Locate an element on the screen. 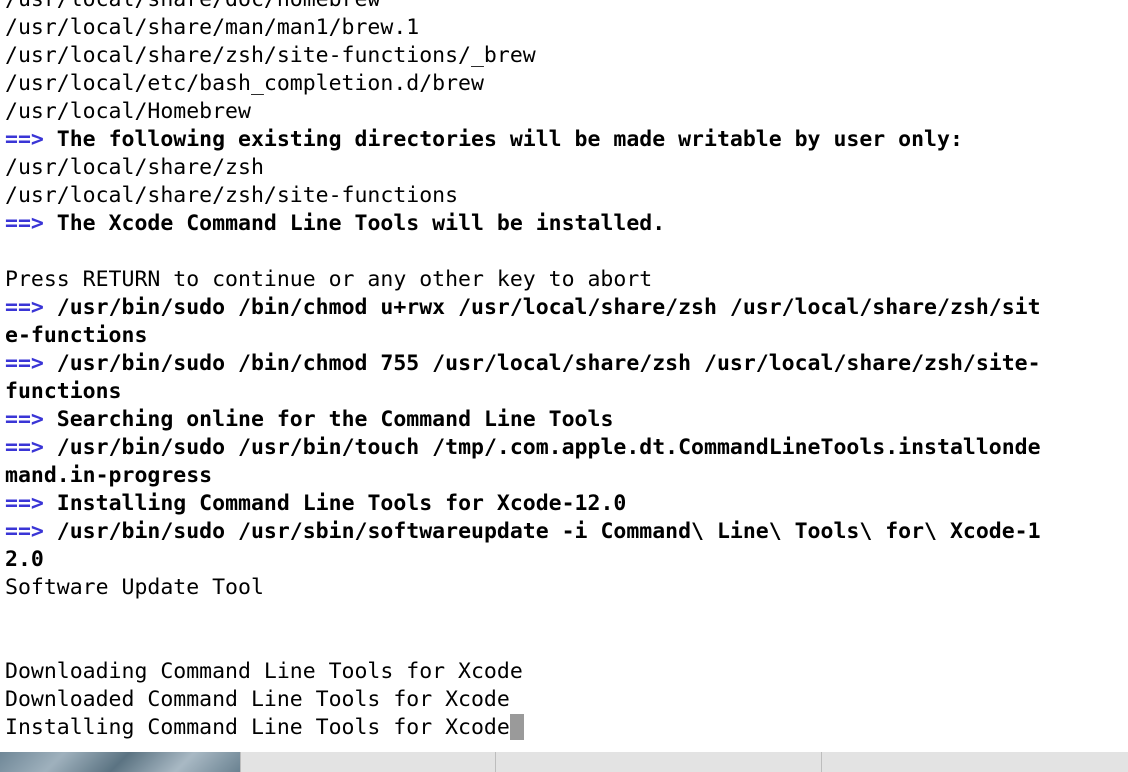  terminal-line: mand.in-progress is located at coordinates (523, 476).